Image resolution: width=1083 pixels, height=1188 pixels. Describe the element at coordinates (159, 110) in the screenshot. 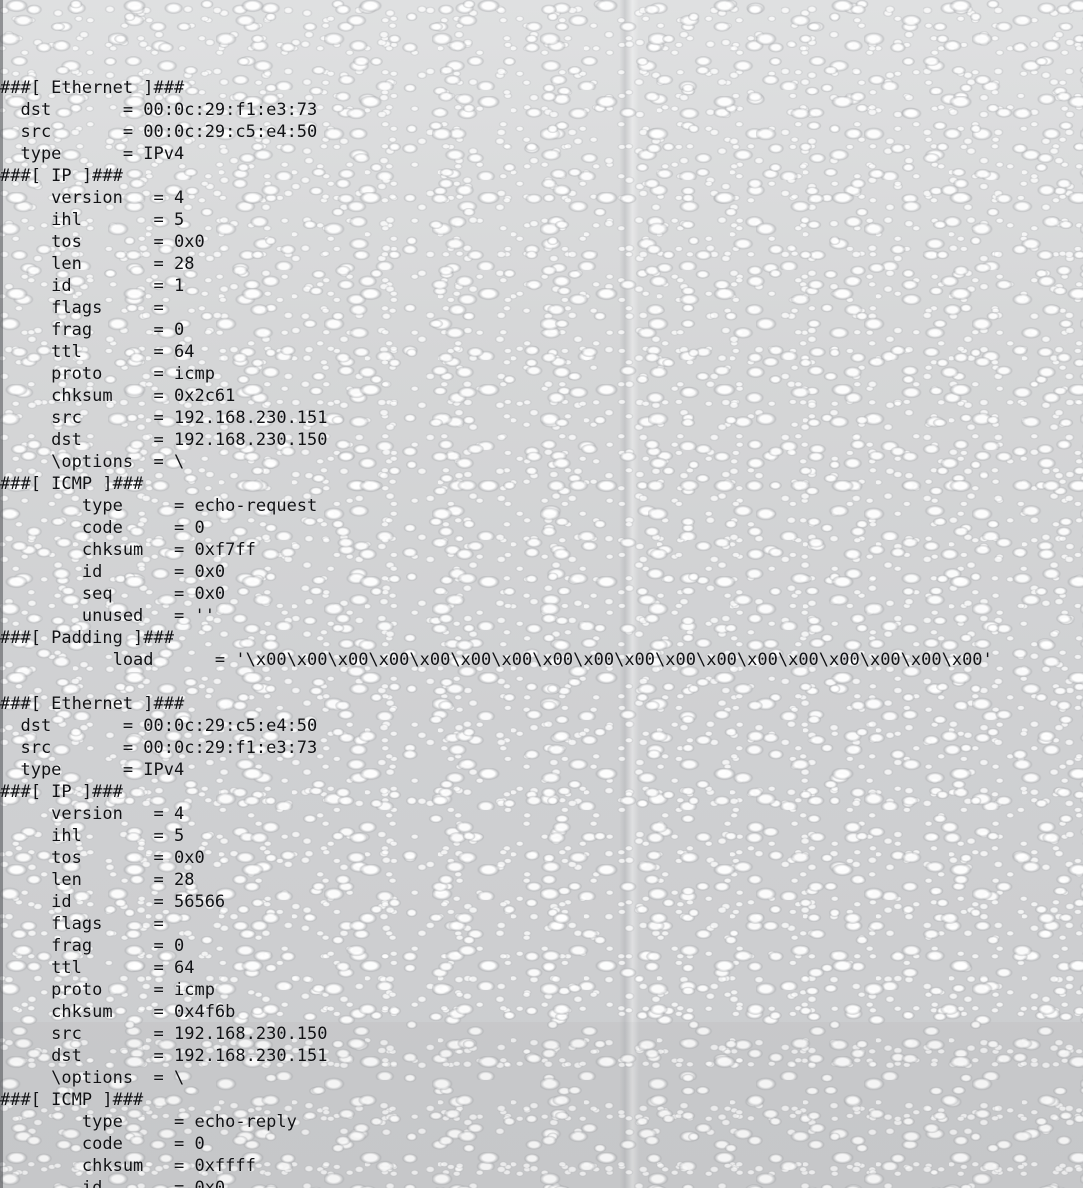

I see `field-line: dst = 00:0c:29:f1:e3:73` at that location.